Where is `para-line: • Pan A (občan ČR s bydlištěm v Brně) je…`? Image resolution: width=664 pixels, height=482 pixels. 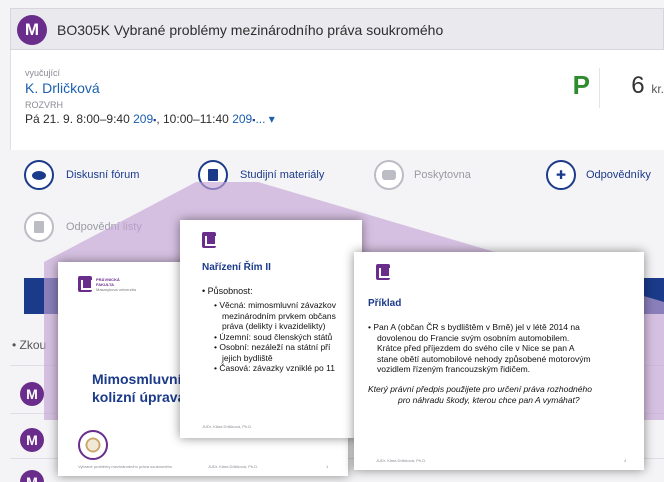
para-line: • Pan A (občan ČR s bydlištěm v Brně) je… is located at coordinates (474, 327).